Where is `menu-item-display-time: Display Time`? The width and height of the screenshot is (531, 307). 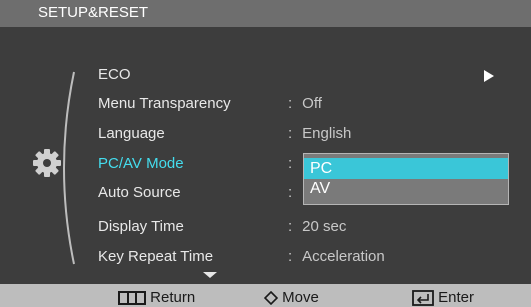
menu-item-display-time: Display Time is located at coordinates (141, 226).